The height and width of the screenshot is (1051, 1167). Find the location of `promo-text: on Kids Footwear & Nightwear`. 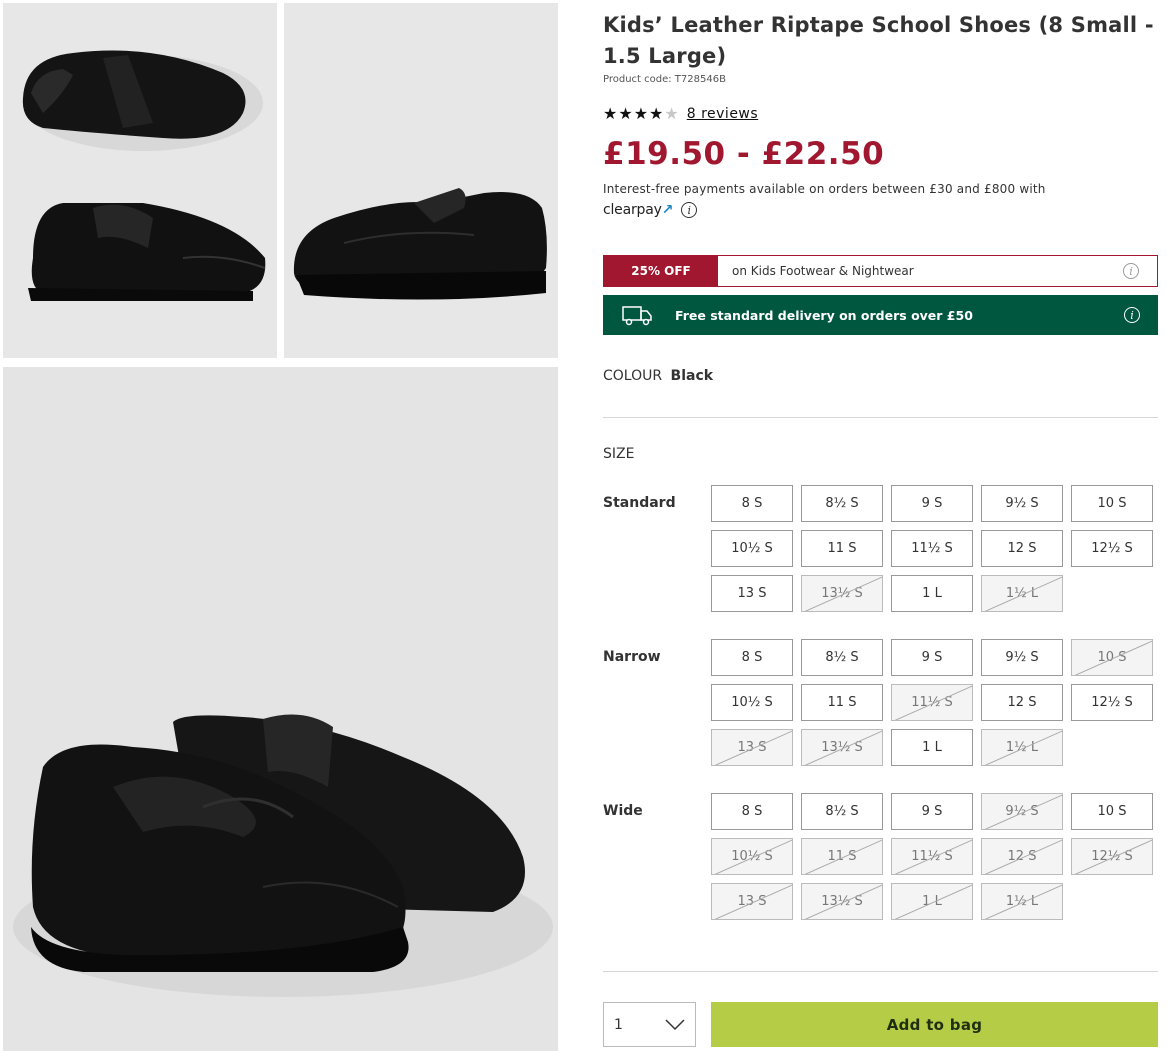

promo-text: on Kids Footwear & Nightwear is located at coordinates (823, 271).